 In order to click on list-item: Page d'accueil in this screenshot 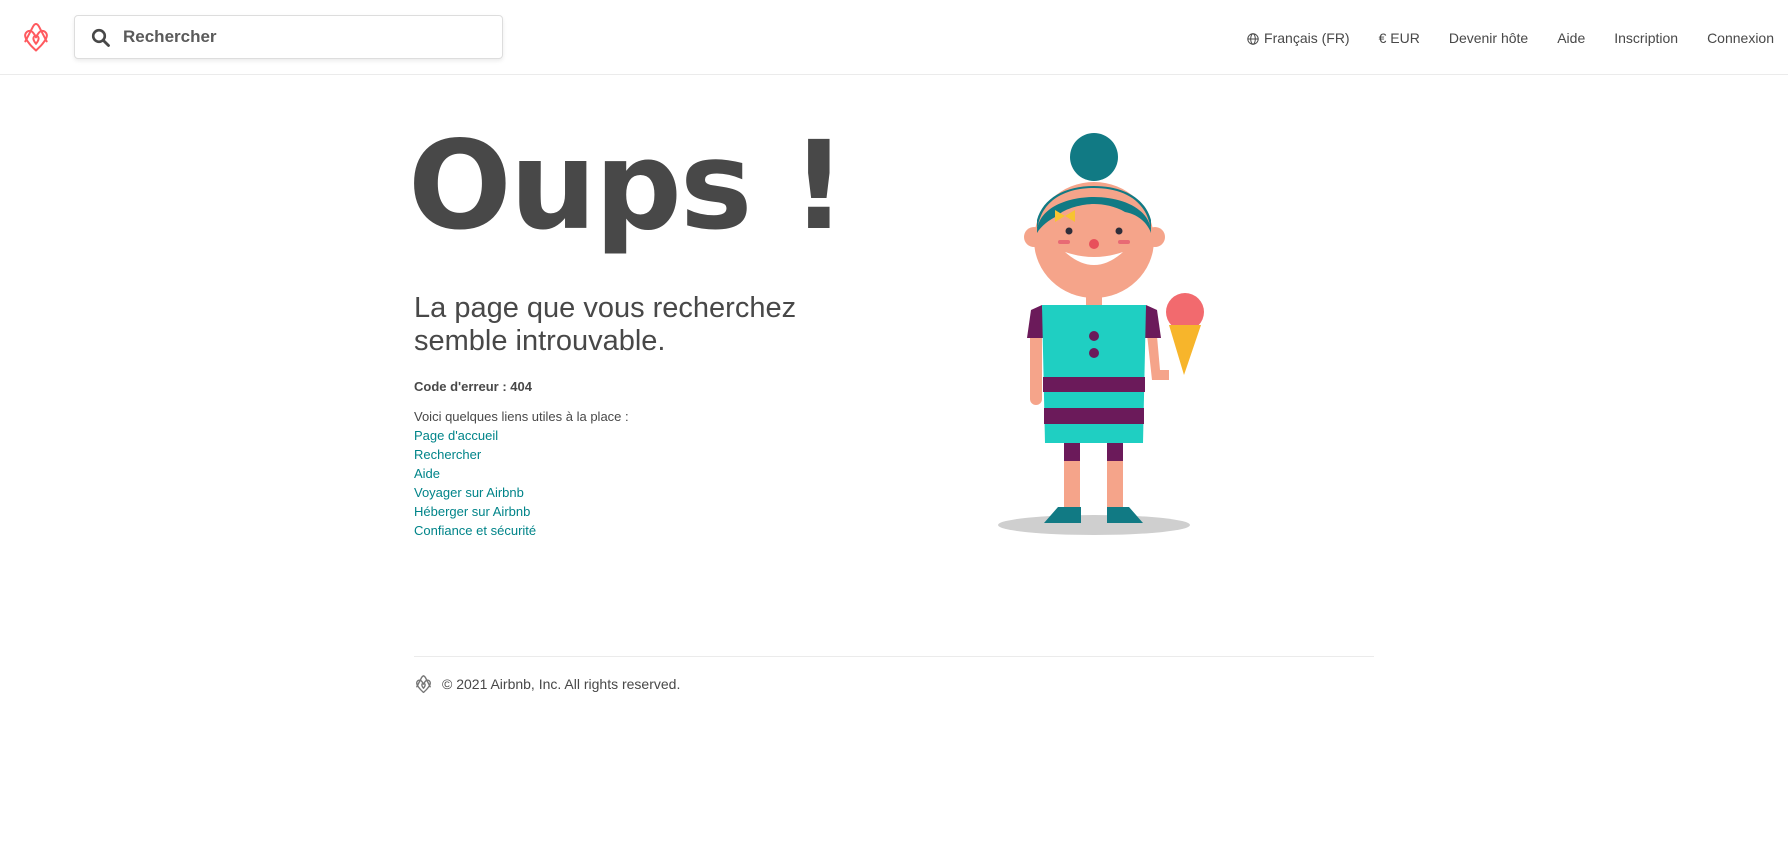, I will do `click(475, 436)`.